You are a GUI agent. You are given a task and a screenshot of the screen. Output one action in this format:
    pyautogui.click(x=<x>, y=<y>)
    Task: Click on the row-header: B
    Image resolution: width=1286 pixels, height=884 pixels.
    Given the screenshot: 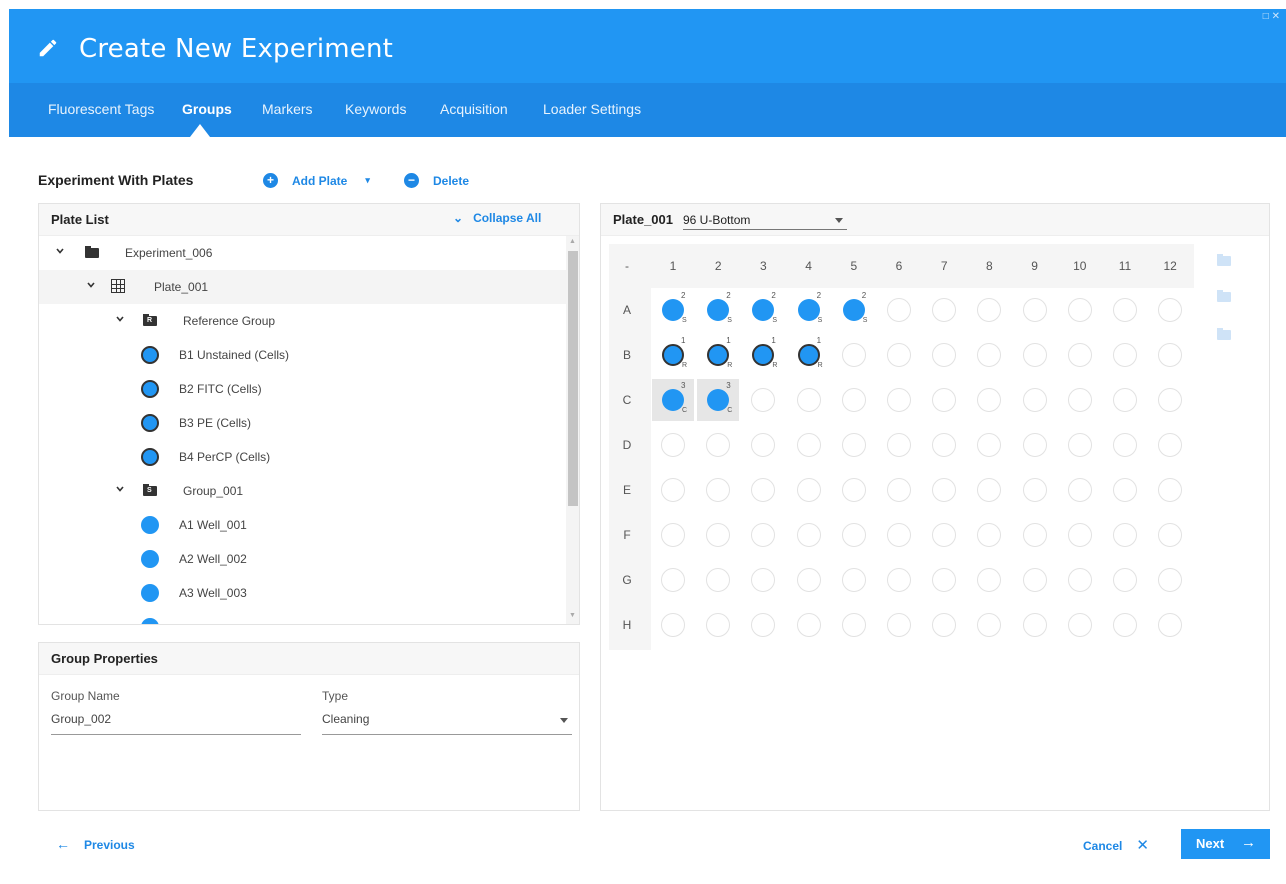 What is the action you would take?
    pyautogui.click(x=627, y=355)
    